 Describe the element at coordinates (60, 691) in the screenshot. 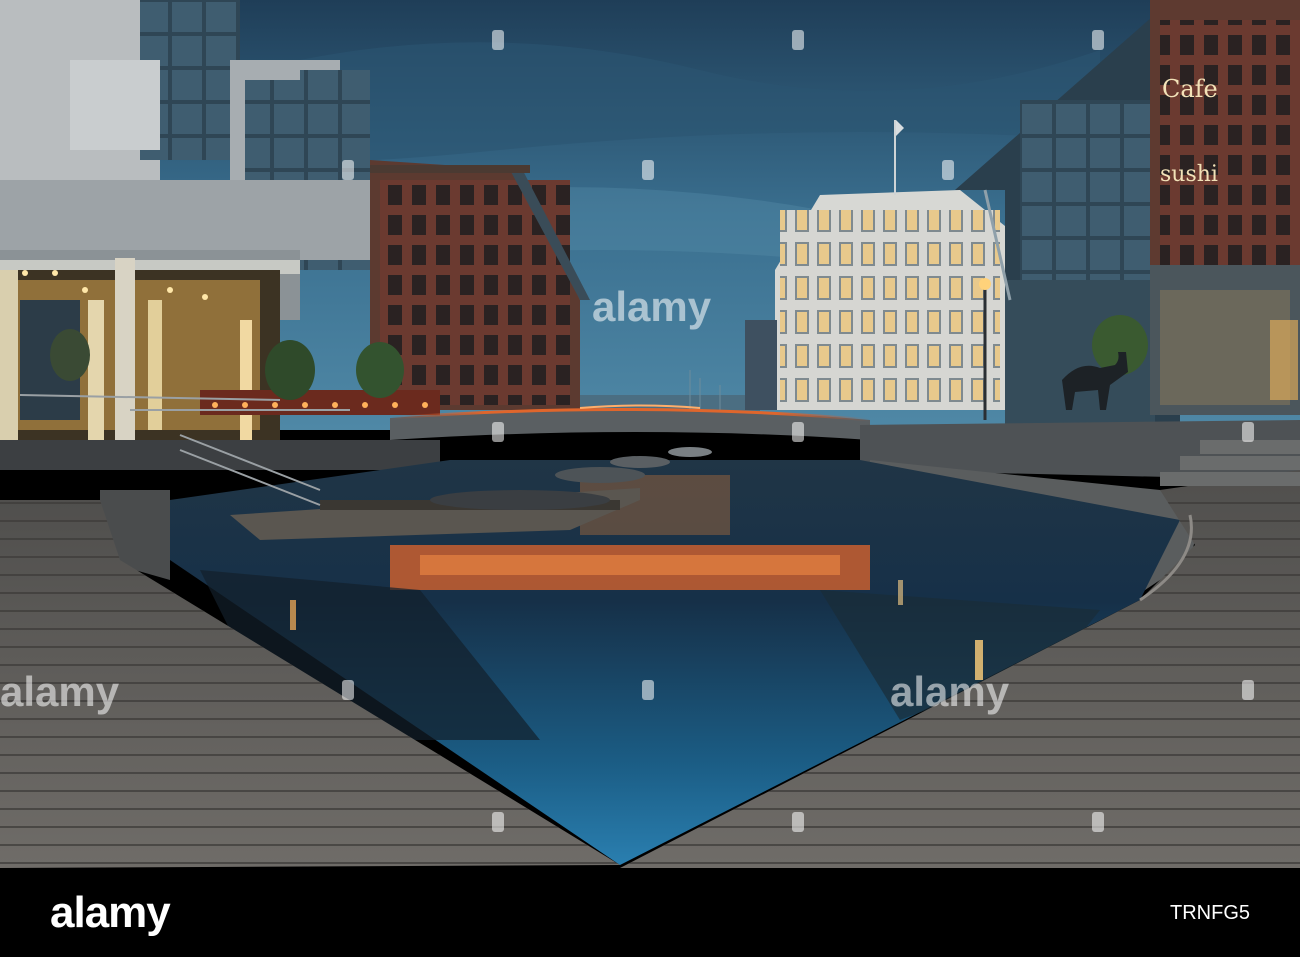

I see `watermark-left: alamy` at that location.